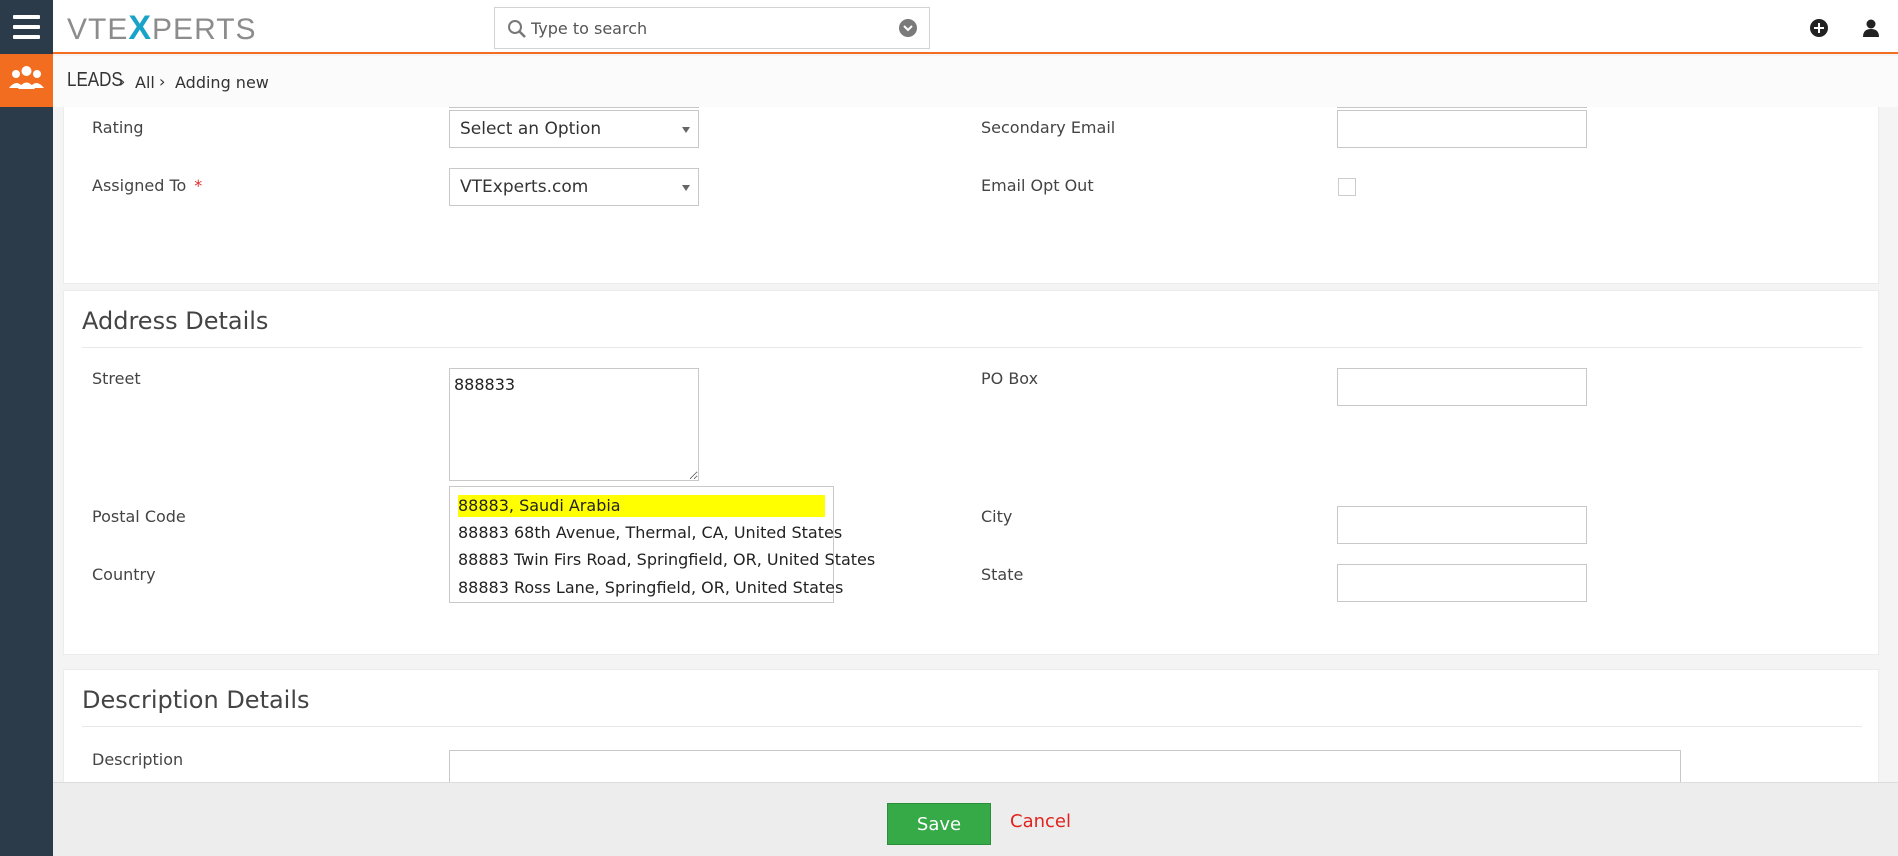  What do you see at coordinates (140, 28) in the screenshot?
I see `logo-text-x: X` at bounding box center [140, 28].